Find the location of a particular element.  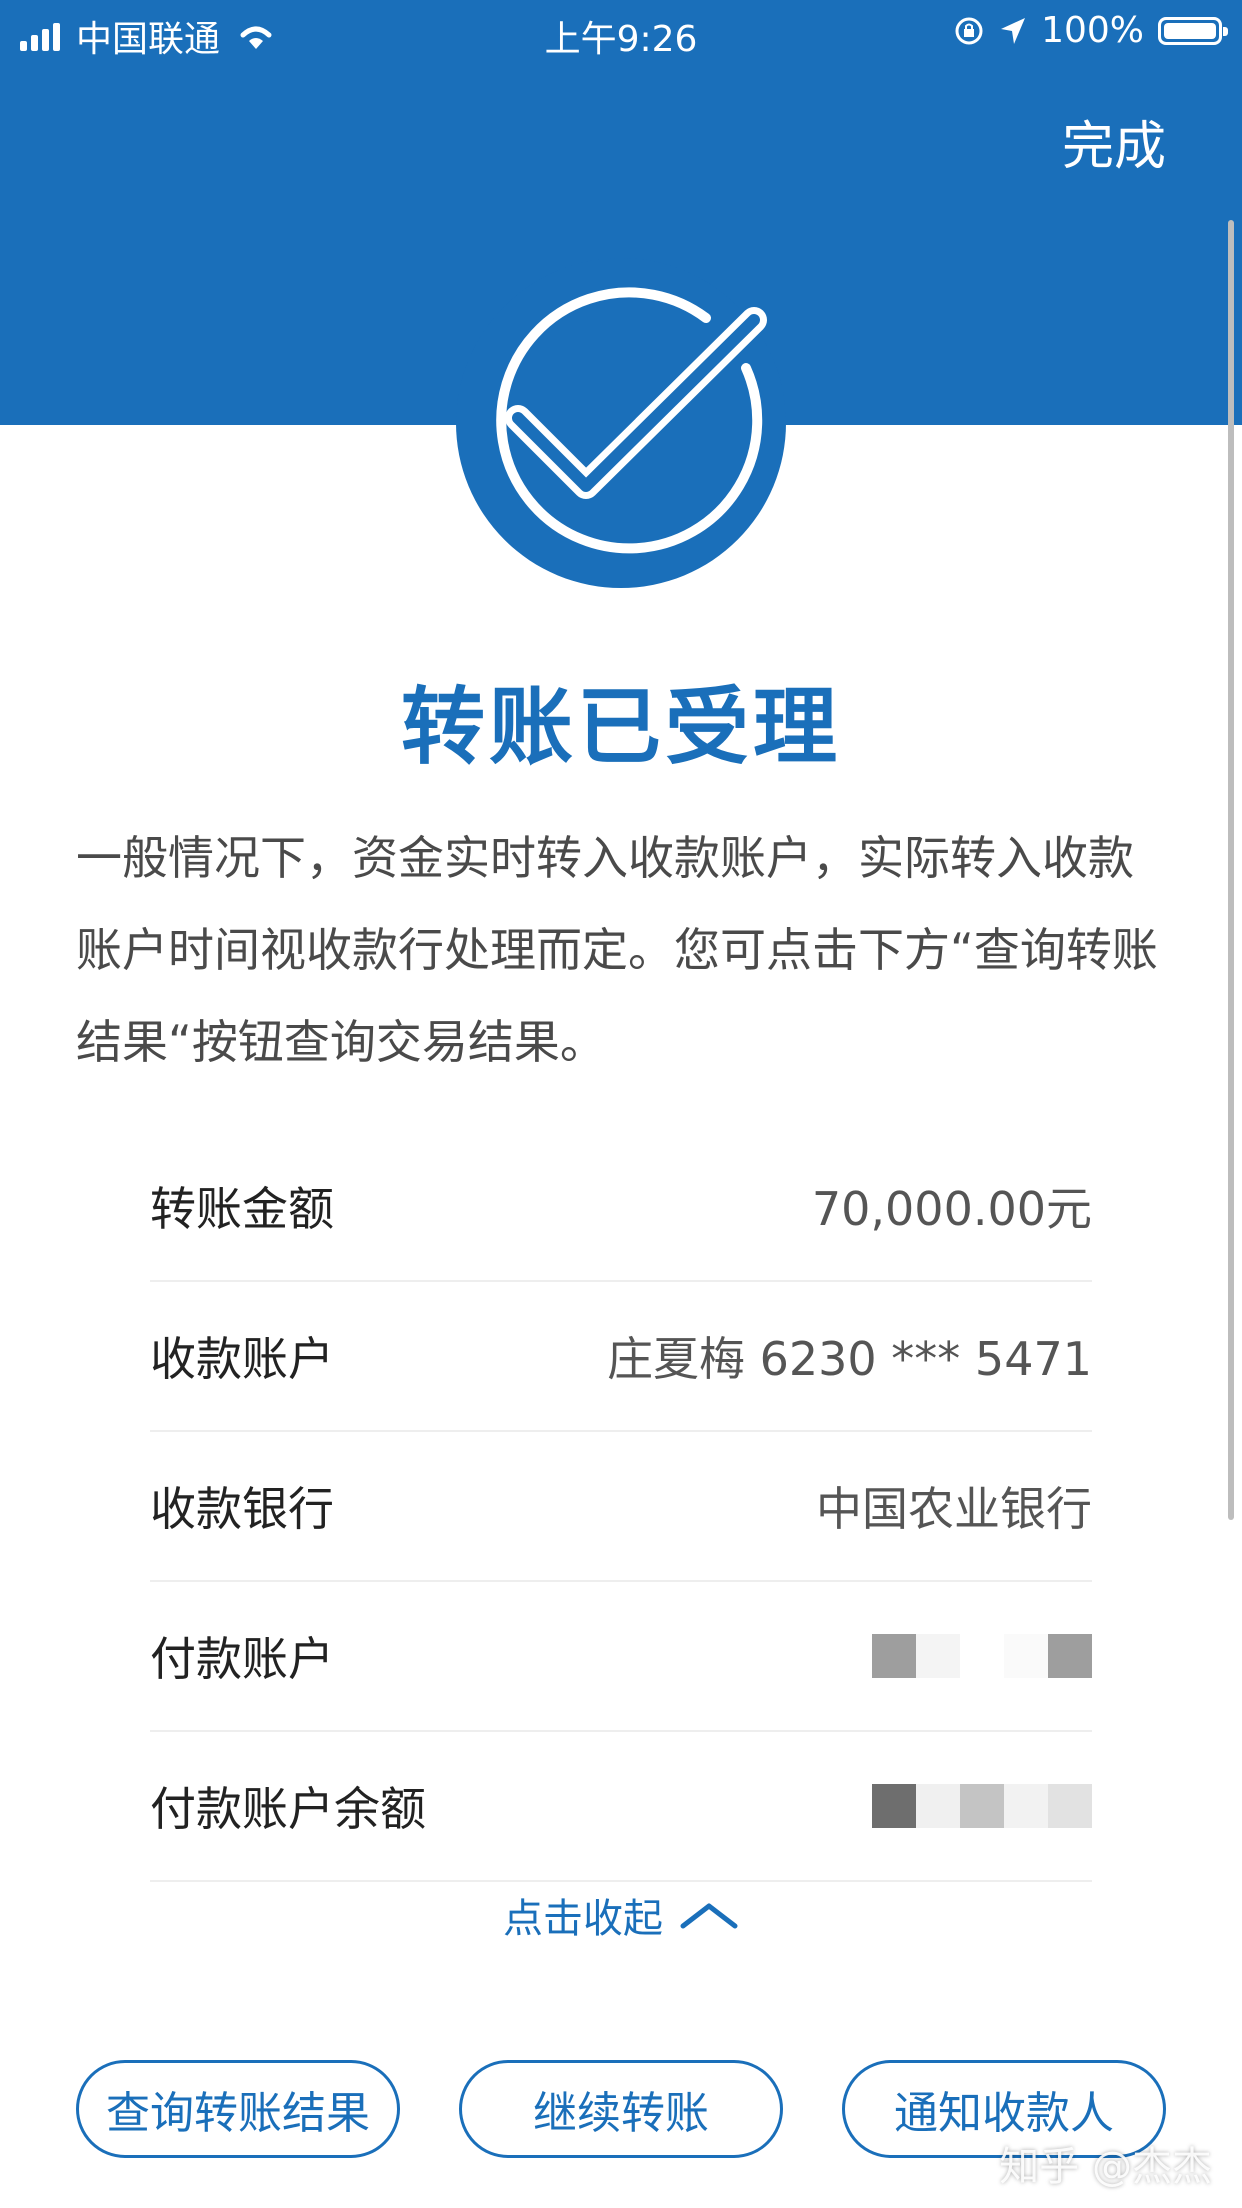

chevron-up-icon is located at coordinates (709, 1916).